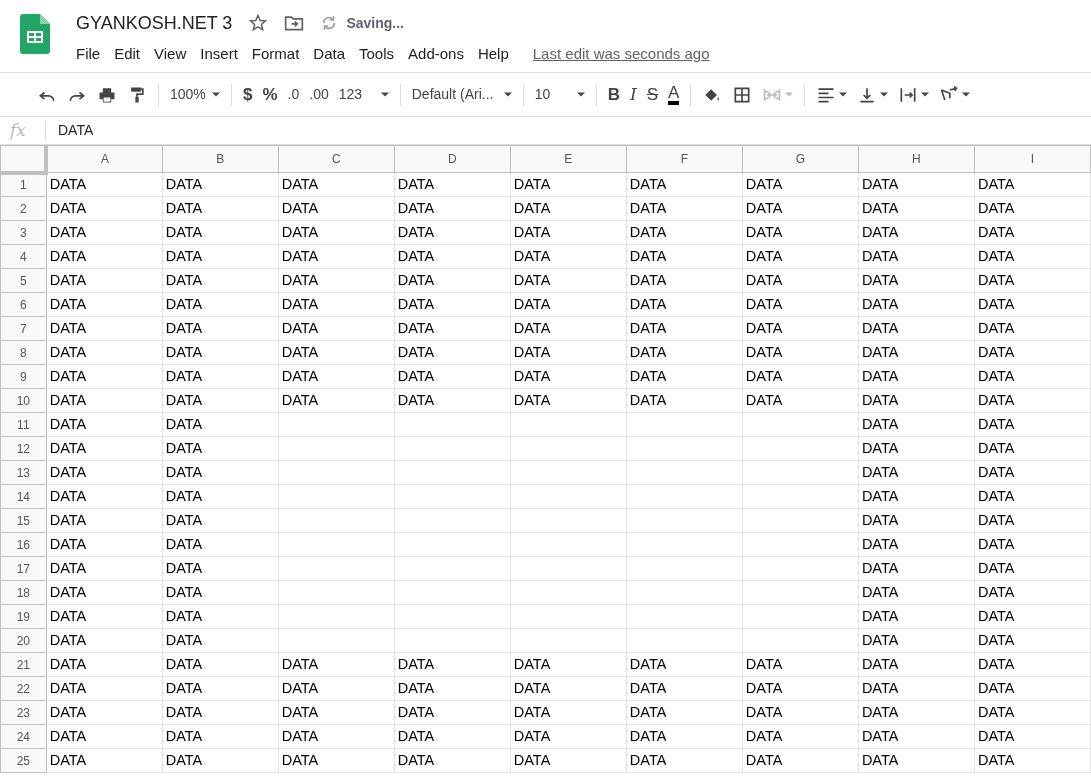  What do you see at coordinates (493, 54) in the screenshot?
I see `menu-item: Help` at bounding box center [493, 54].